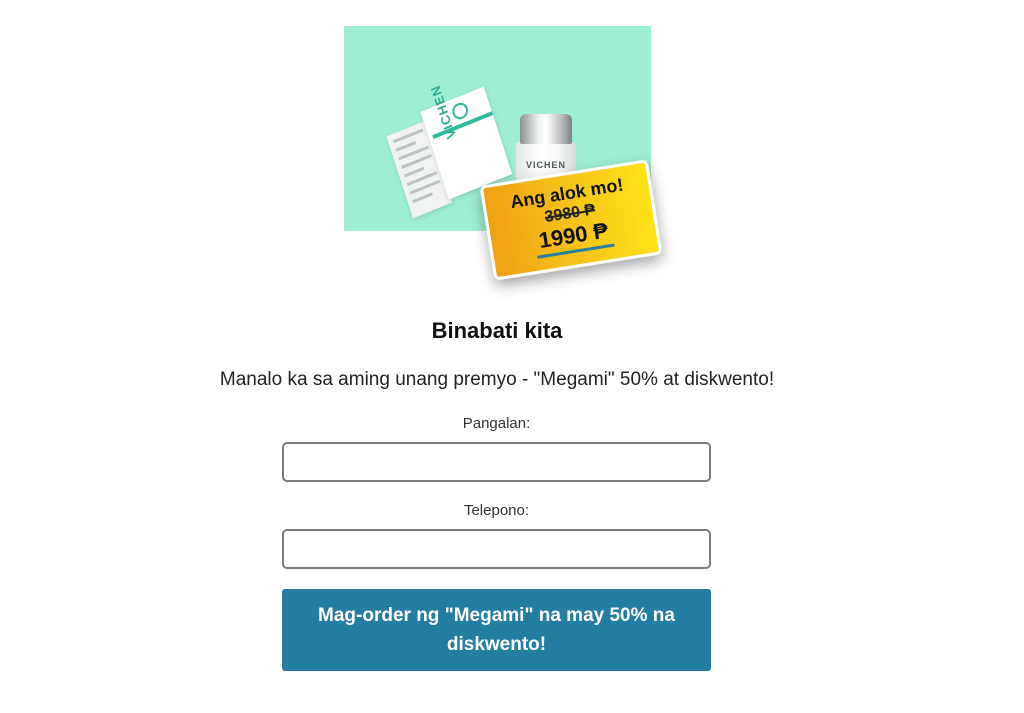 This screenshot has width=1024, height=713. Describe the element at coordinates (546, 129) in the screenshot. I see `product-jar-lid` at that location.